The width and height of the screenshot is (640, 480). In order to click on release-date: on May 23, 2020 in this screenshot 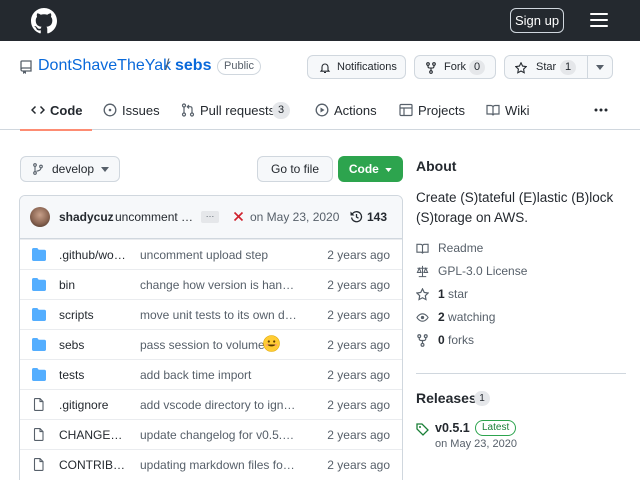, I will do `click(476, 444)`.